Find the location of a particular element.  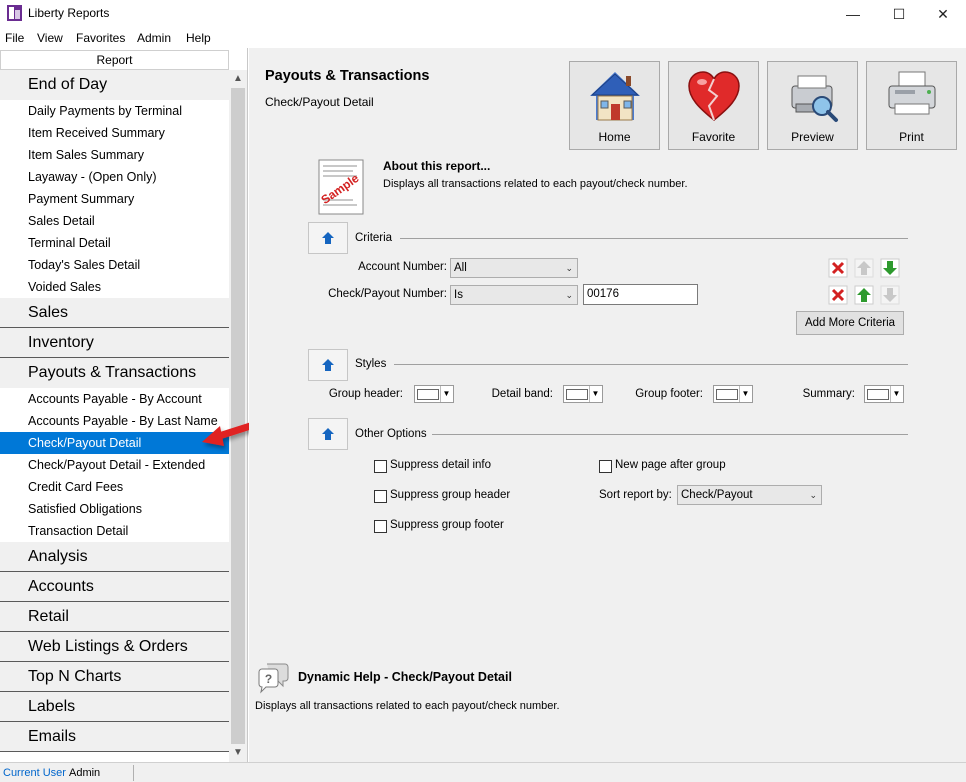

move-down-icon is located at coordinates (890, 268).